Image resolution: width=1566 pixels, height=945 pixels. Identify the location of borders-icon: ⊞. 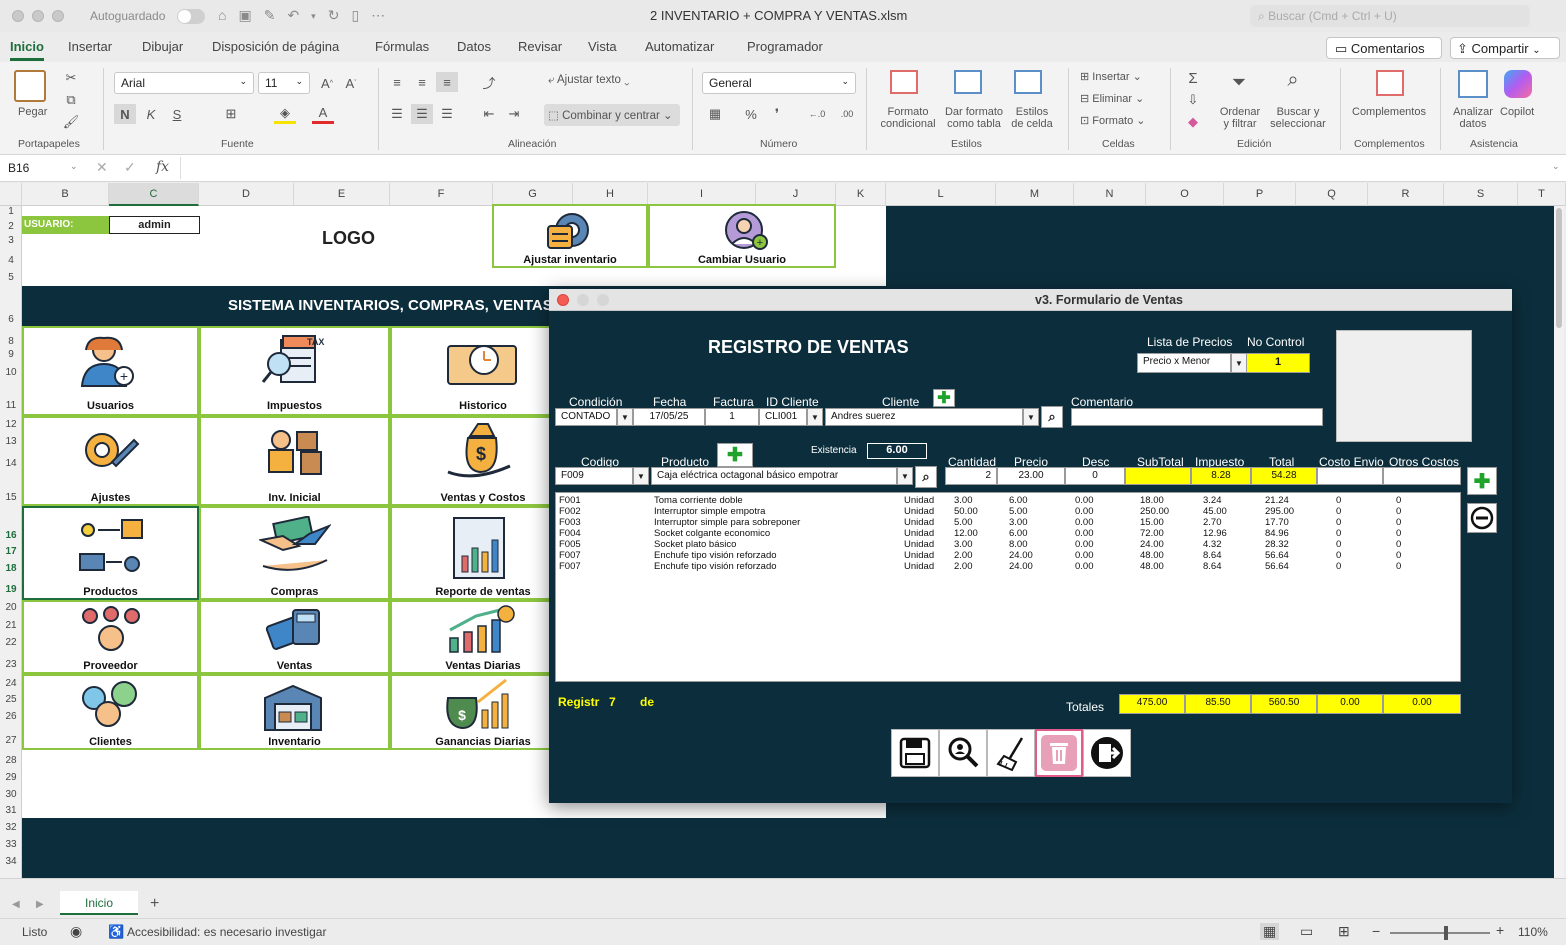
(231, 114).